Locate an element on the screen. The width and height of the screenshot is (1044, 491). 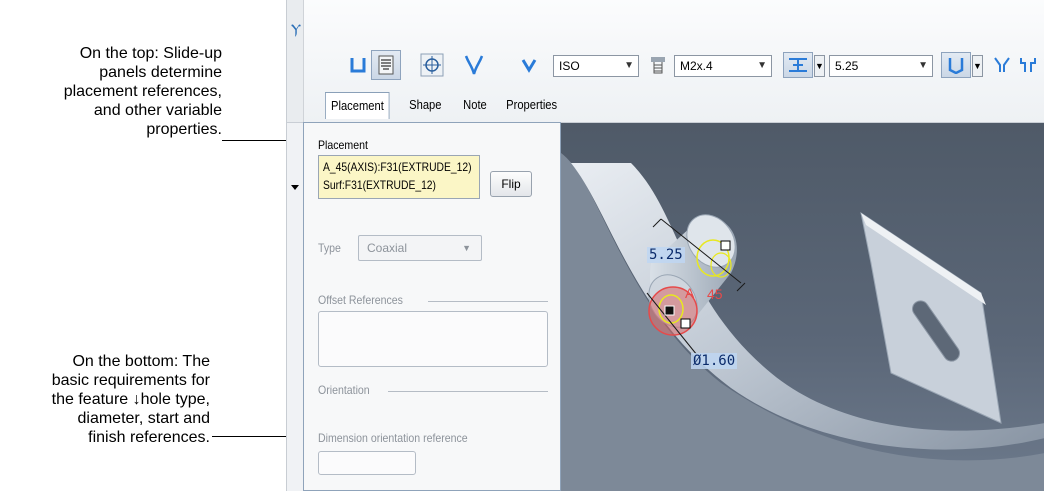
type-label: Type is located at coordinates (329, 248).